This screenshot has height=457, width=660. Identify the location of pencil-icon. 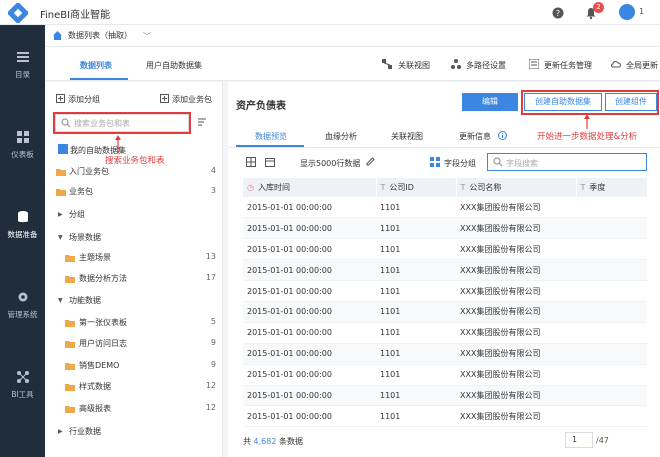
(370, 161).